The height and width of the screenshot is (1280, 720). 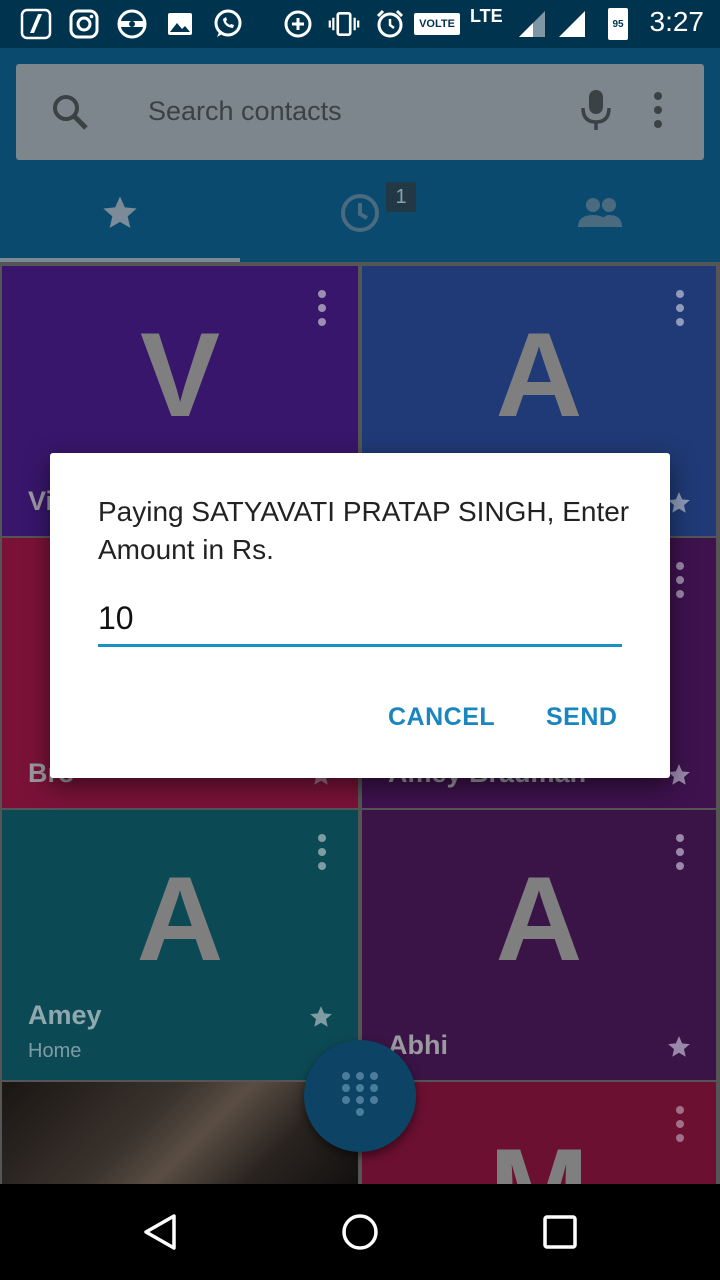 What do you see at coordinates (581, 717) in the screenshot?
I see `send-button: SEND` at bounding box center [581, 717].